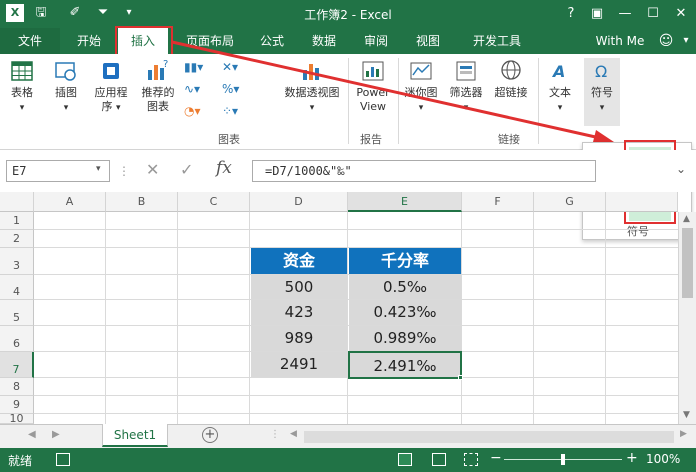 The image size is (696, 472). I want to click on tab-file: 文件, so click(30, 41).